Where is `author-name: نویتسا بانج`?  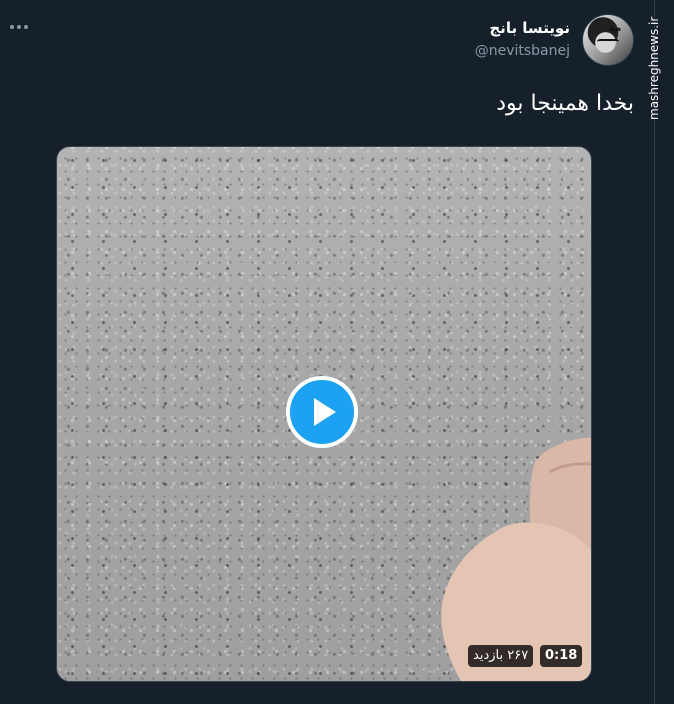 author-name: نویتسا بانج is located at coordinates (529, 28).